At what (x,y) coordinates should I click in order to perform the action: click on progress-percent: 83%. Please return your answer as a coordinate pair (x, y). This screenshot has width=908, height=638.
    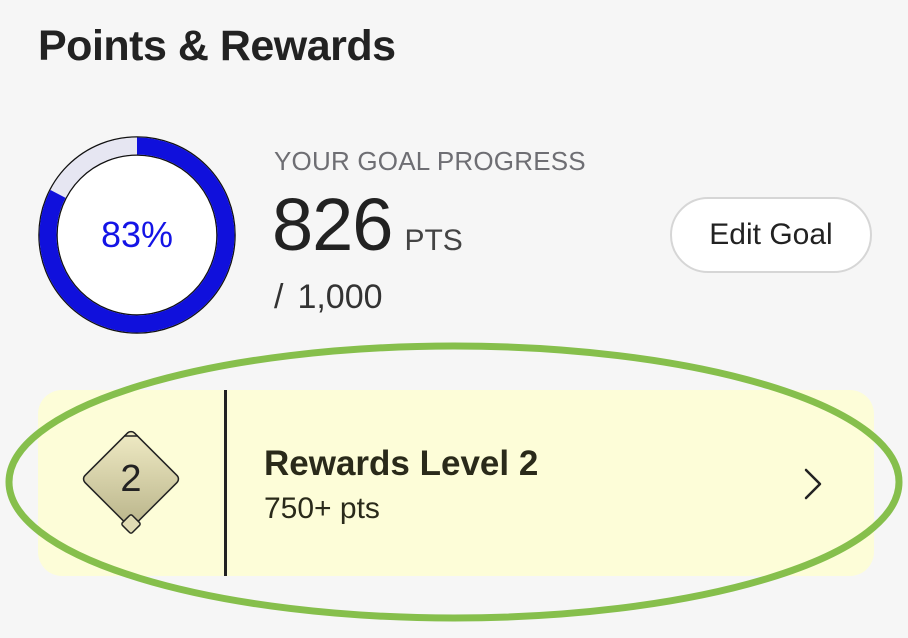
    Looking at the image, I should click on (137, 234).